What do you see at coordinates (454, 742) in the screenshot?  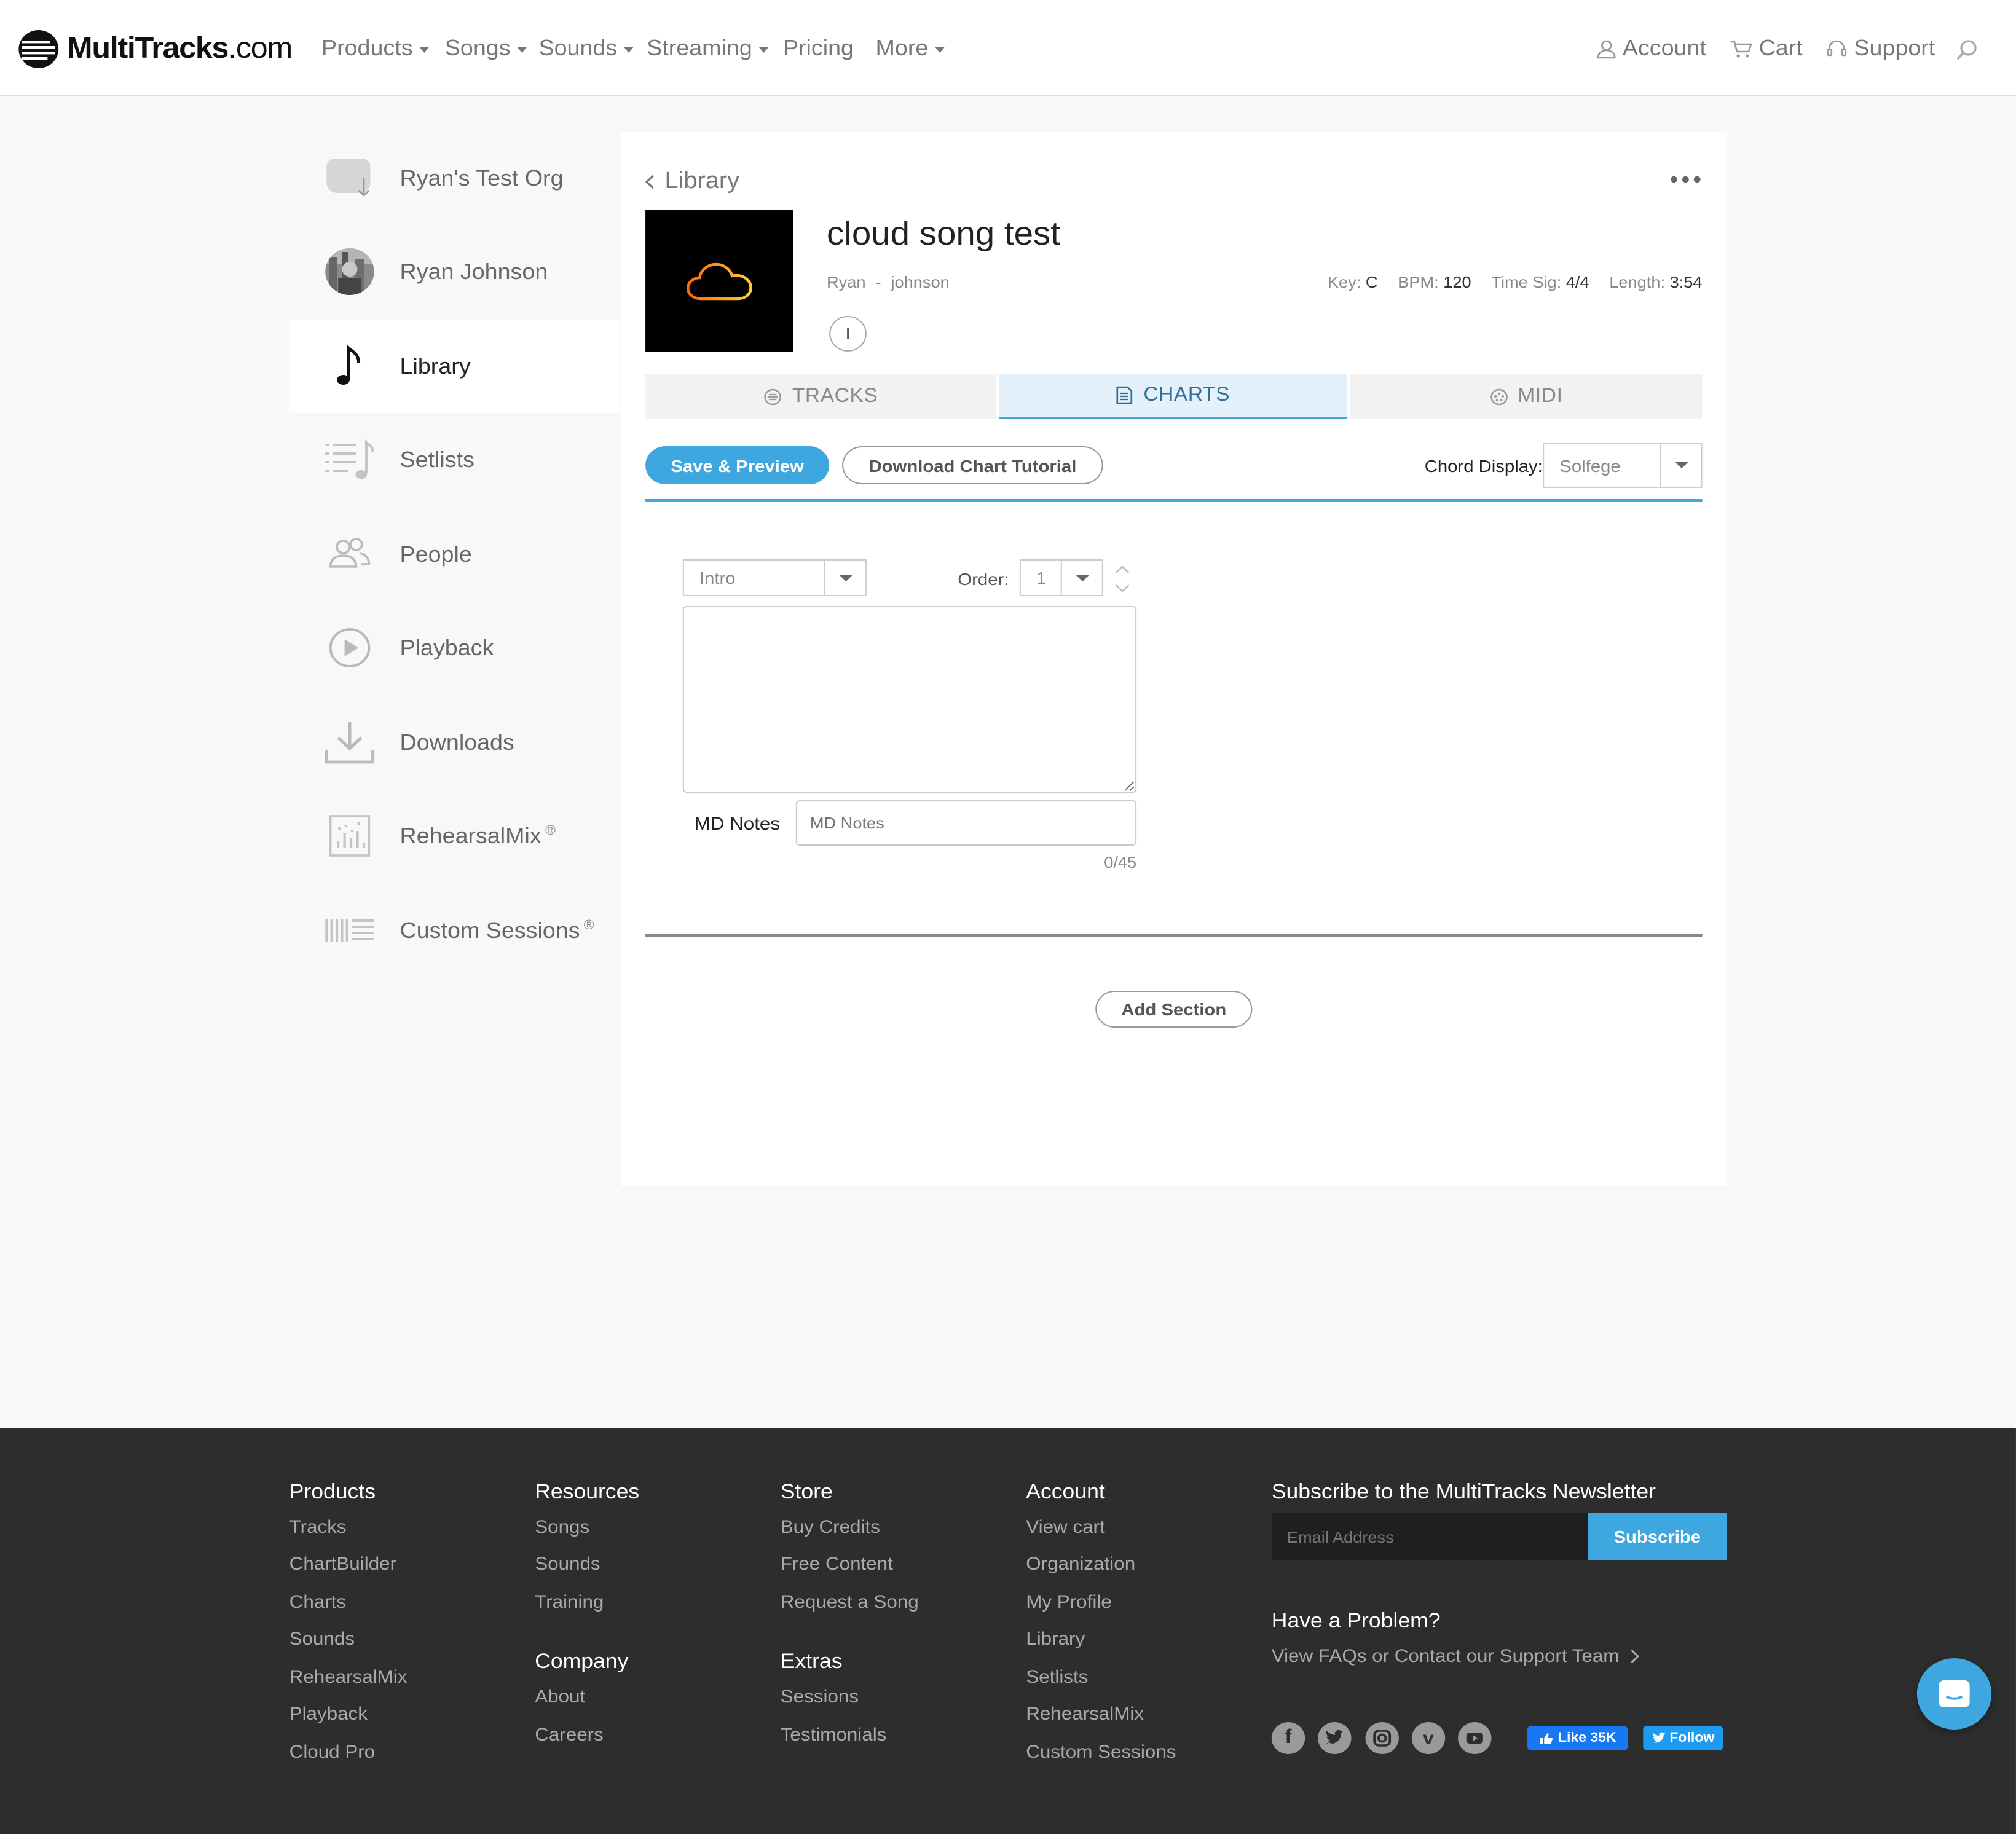 I see `sidebar-item-downloads: Downloads` at bounding box center [454, 742].